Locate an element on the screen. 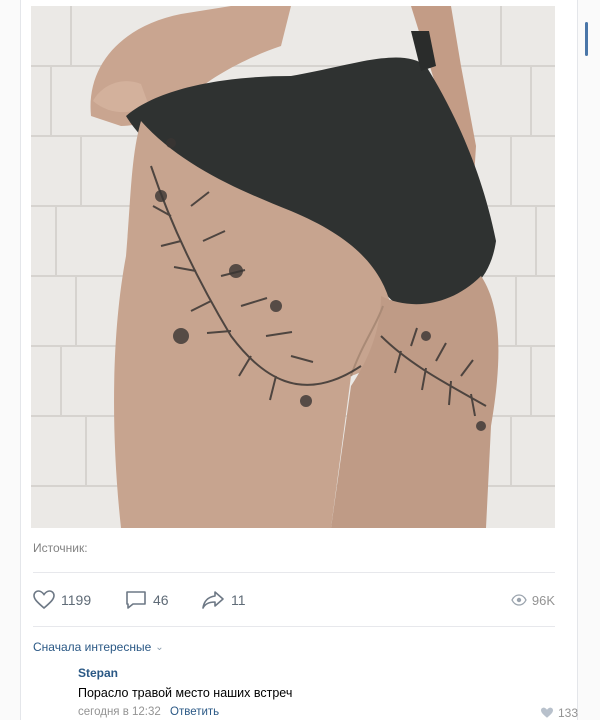 The image size is (600, 720). comment-like-count: 133 is located at coordinates (567, 713).